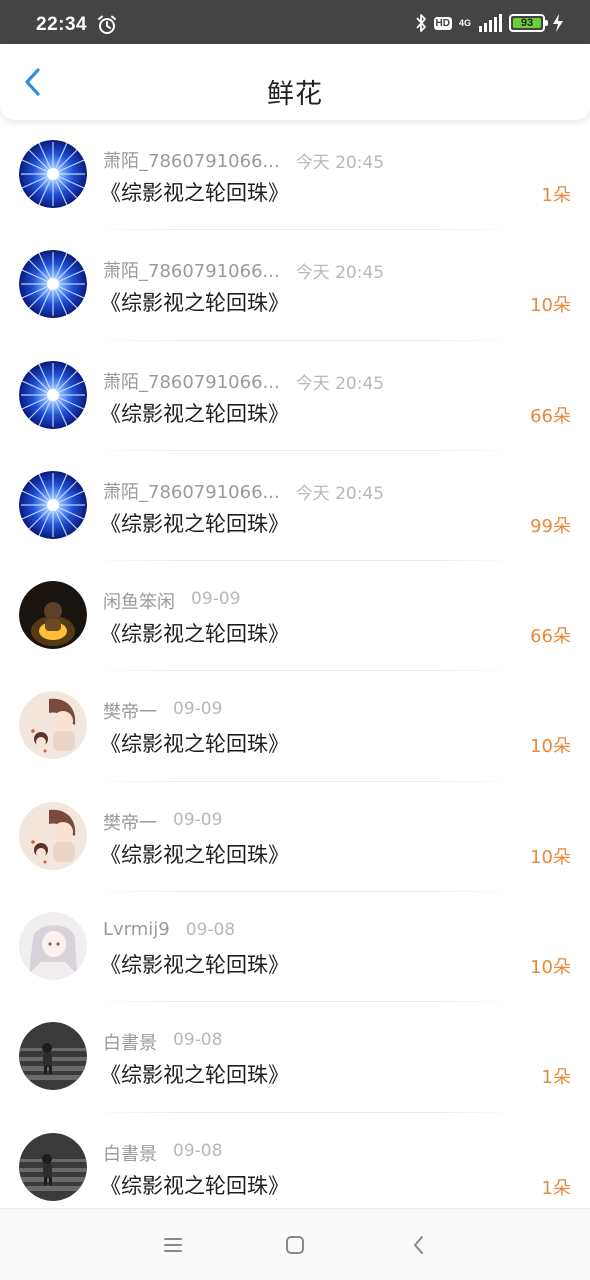 The height and width of the screenshot is (1280, 590). I want to click on status-icons: HD 4G 93, so click(489, 23).